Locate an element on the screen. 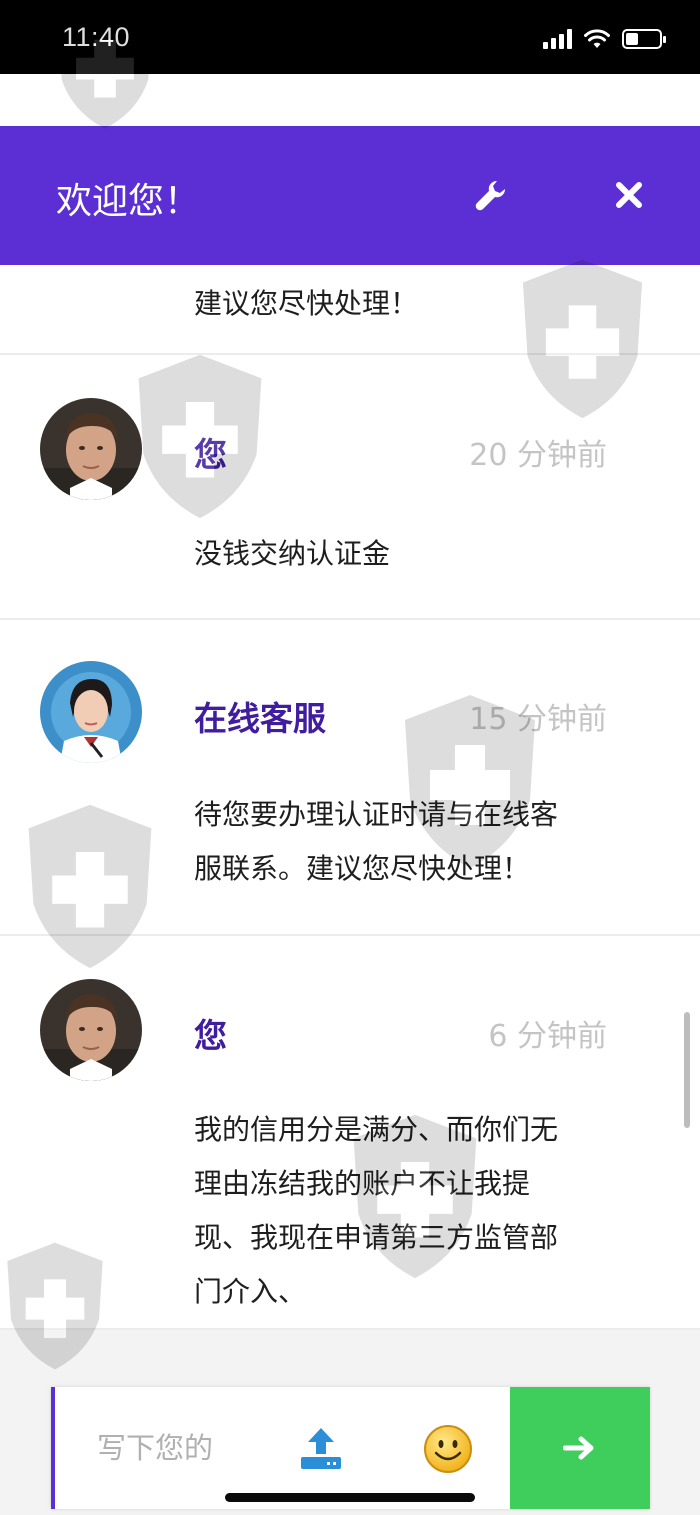 The height and width of the screenshot is (1515, 700). header-title: 欢迎您！ is located at coordinates (128, 201).